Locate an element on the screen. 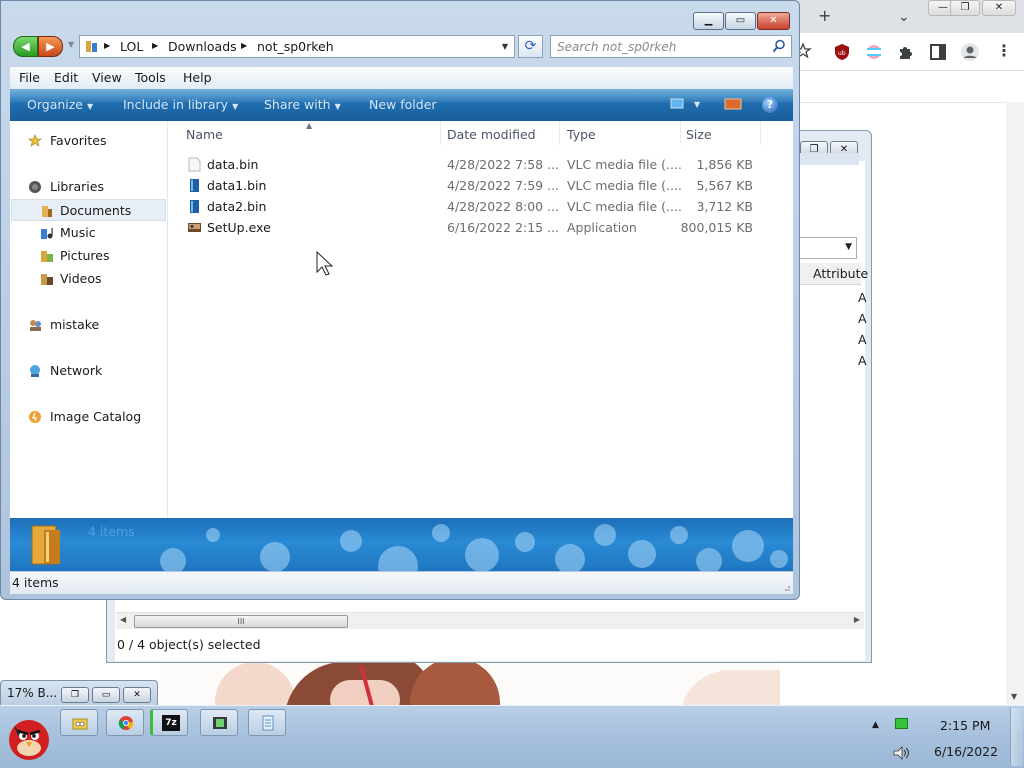 This screenshot has height=768, width=1024. music-library-icon is located at coordinates (47, 233).